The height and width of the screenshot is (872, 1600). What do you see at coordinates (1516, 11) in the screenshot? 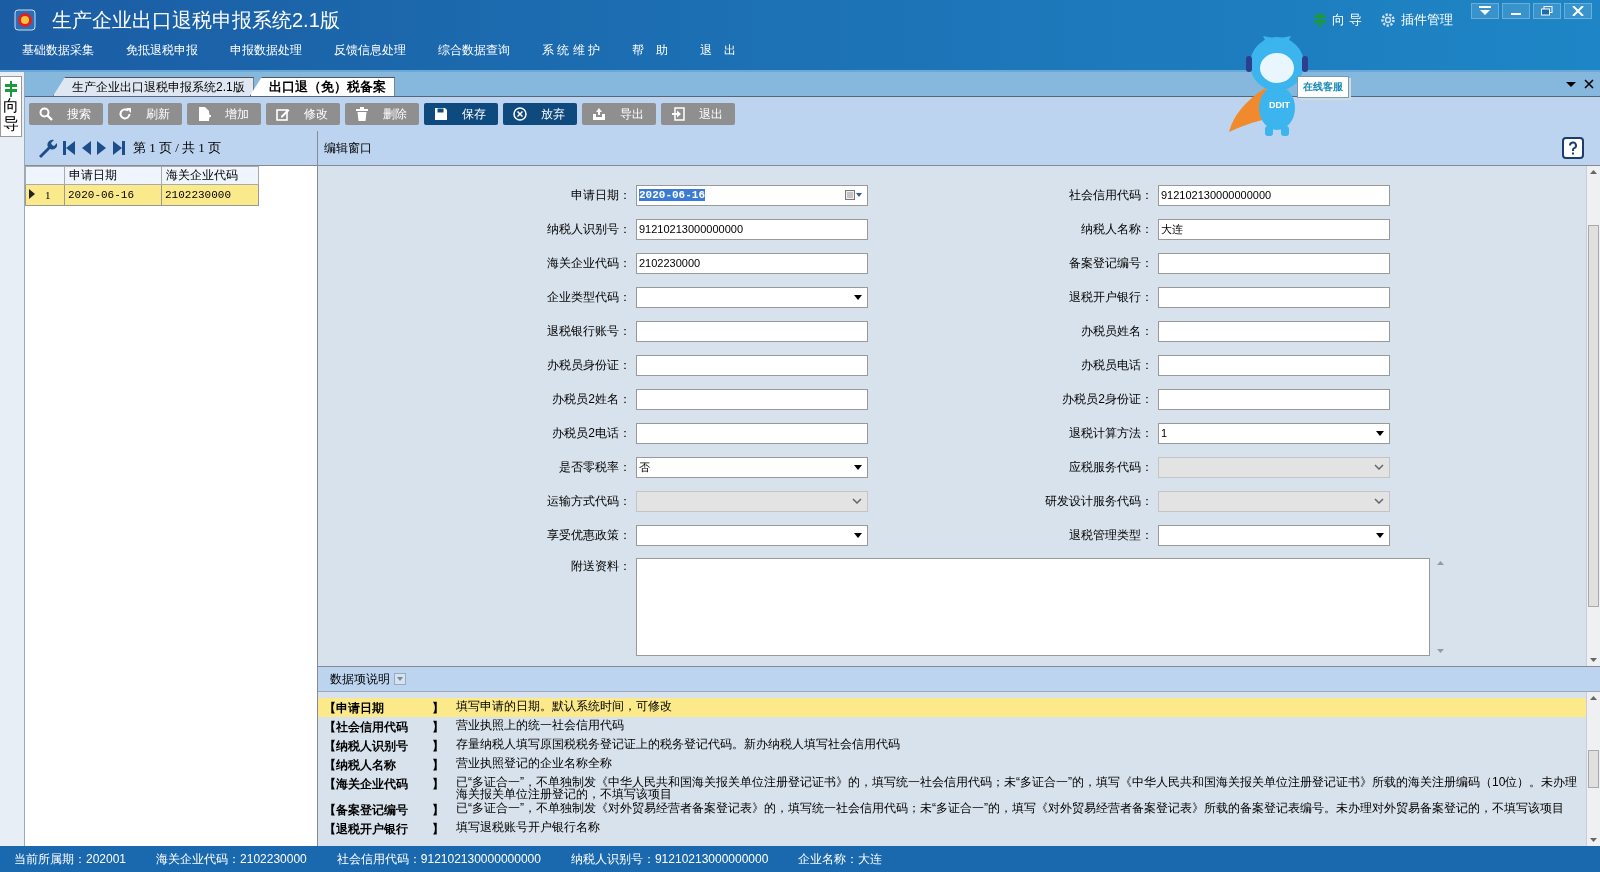
I see `minimize-button` at bounding box center [1516, 11].